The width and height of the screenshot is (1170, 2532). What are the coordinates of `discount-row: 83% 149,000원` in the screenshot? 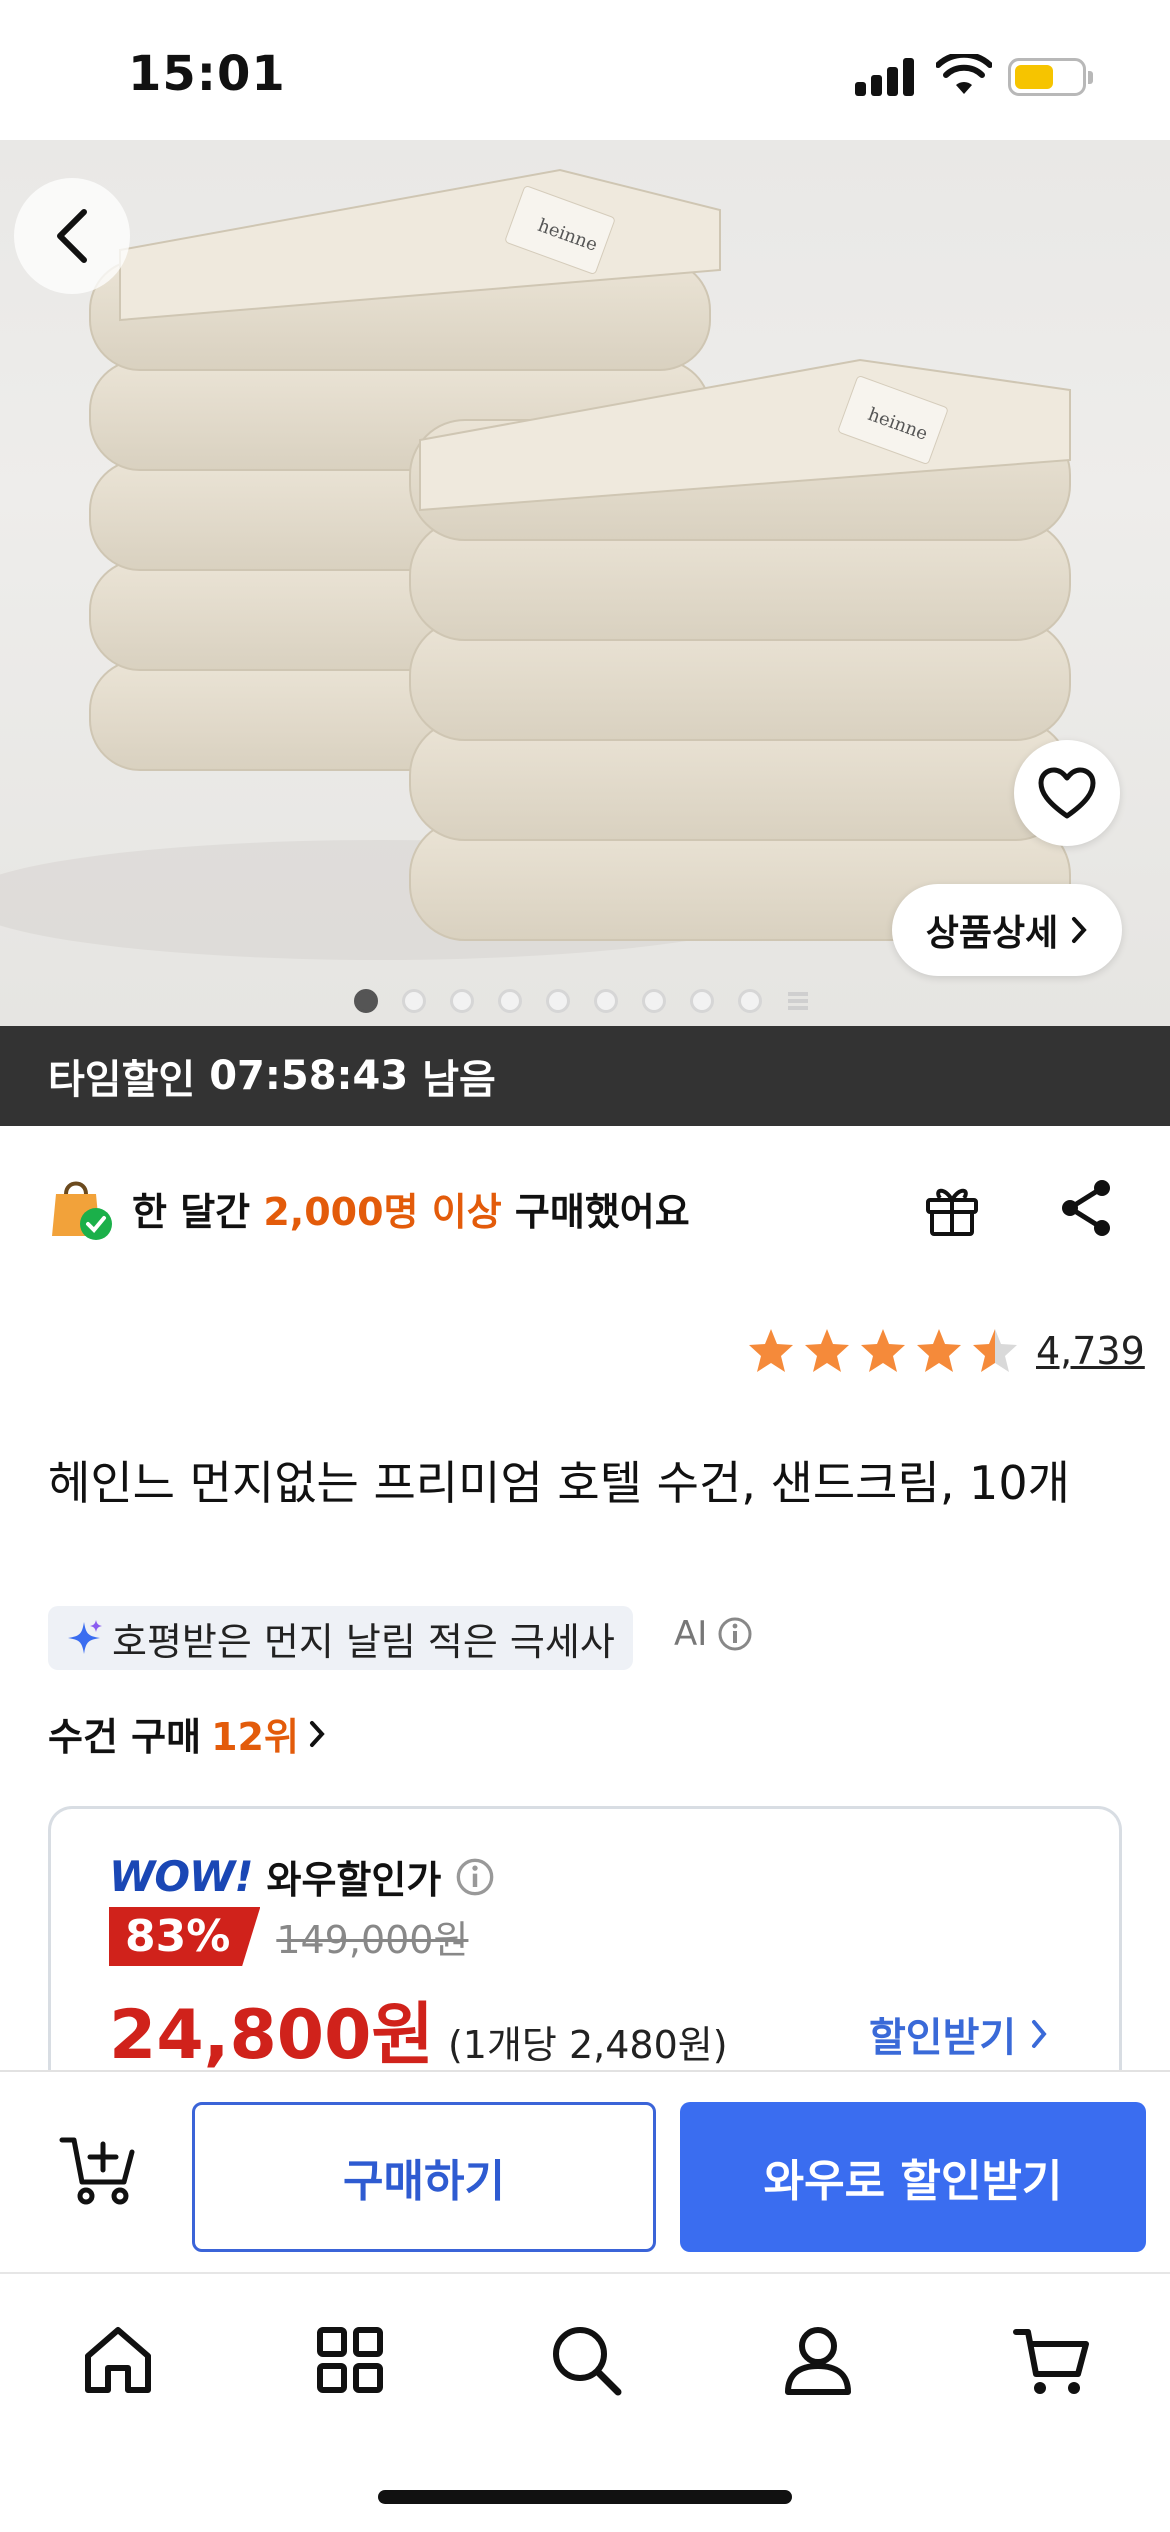 It's located at (288, 1936).